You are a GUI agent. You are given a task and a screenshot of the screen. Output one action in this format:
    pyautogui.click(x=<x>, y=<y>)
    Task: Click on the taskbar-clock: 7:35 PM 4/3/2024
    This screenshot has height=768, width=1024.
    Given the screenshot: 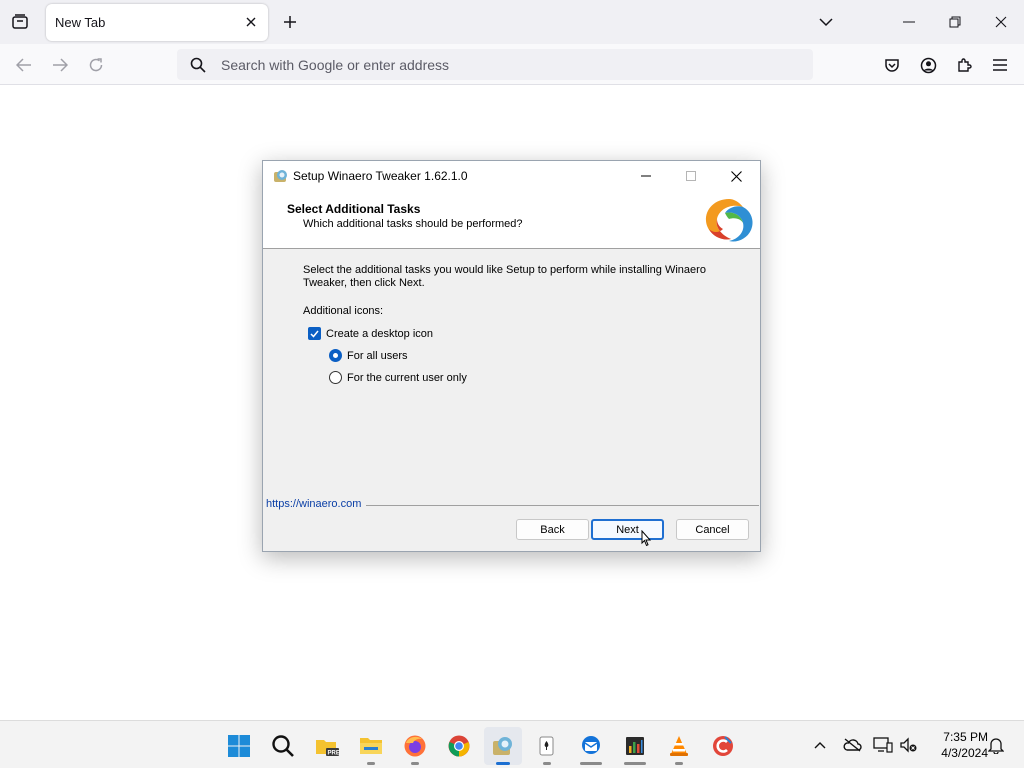 What is the action you would take?
    pyautogui.click(x=957, y=745)
    